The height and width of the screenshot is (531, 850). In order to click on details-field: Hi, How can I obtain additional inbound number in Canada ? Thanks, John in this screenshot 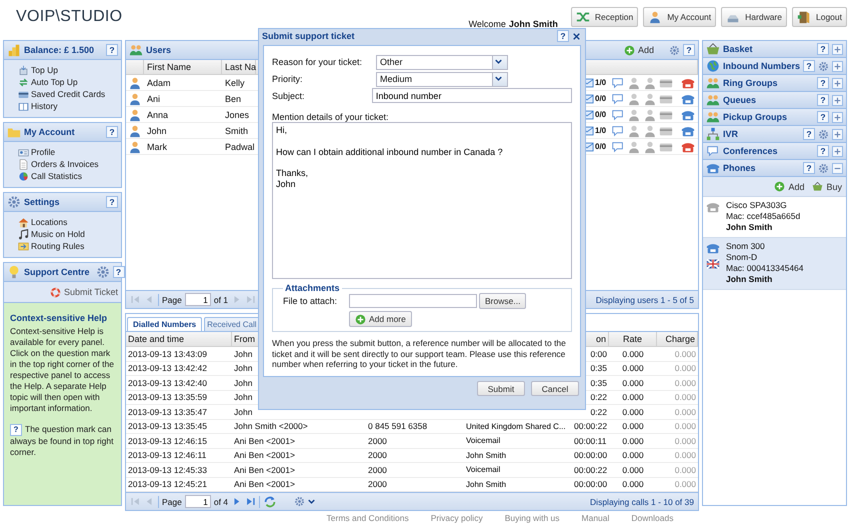, I will do `click(422, 201)`.